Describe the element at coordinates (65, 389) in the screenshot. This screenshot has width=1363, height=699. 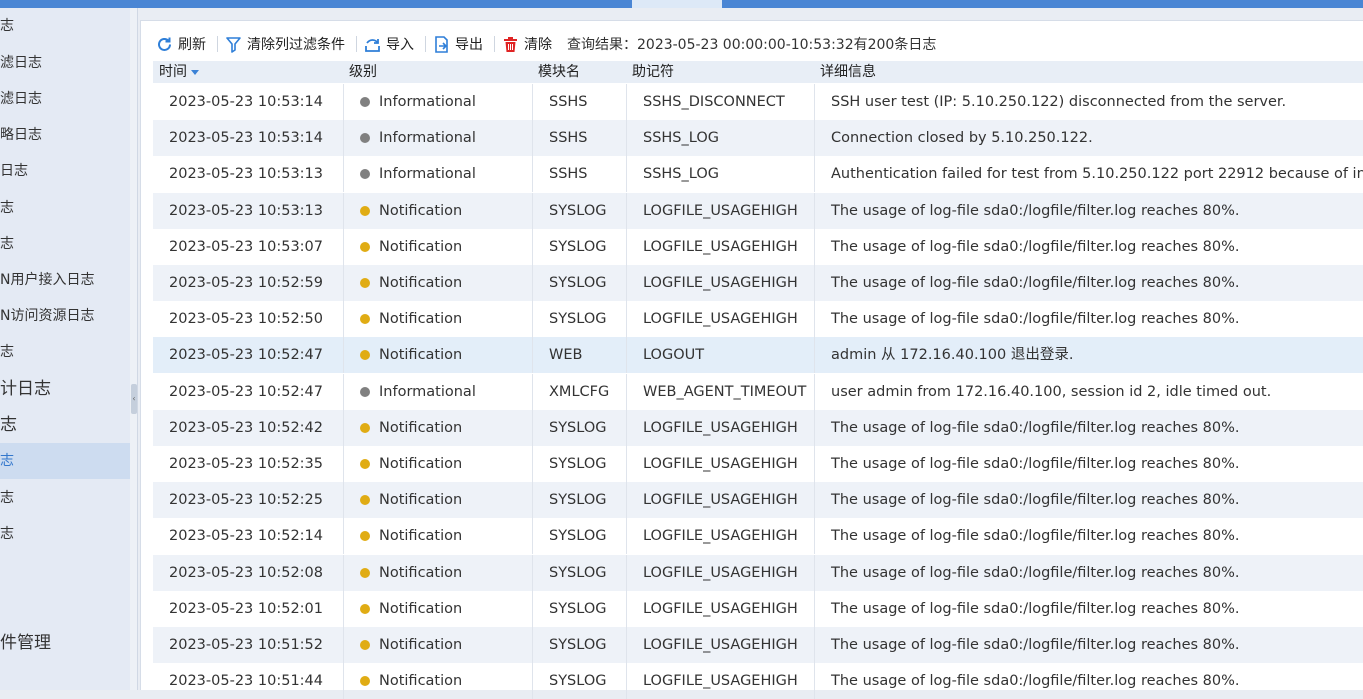
I see `sidebar-item: 计日志` at that location.